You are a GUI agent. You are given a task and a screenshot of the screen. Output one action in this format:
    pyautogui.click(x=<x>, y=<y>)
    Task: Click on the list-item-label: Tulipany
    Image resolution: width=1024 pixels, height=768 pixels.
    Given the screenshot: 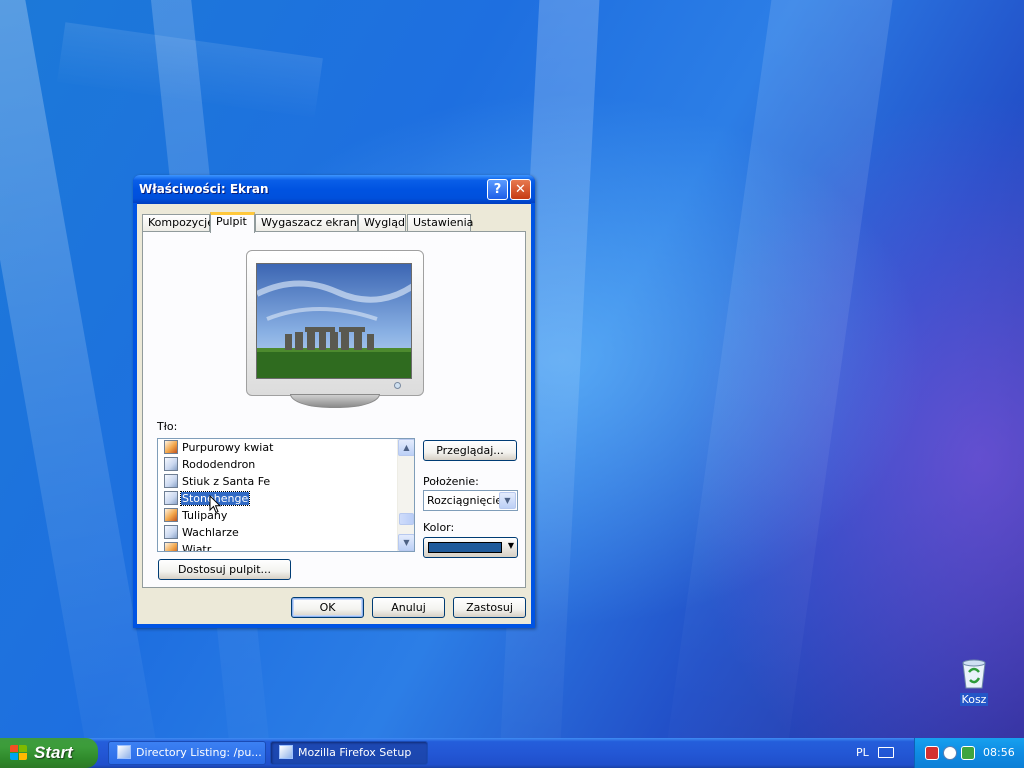 What is the action you would take?
    pyautogui.click(x=205, y=515)
    